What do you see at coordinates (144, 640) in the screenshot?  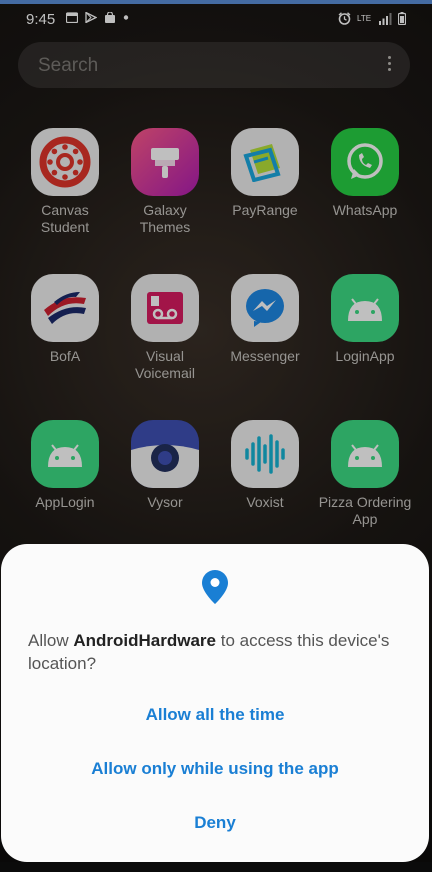 I see `app-name: AndroidHardware` at bounding box center [144, 640].